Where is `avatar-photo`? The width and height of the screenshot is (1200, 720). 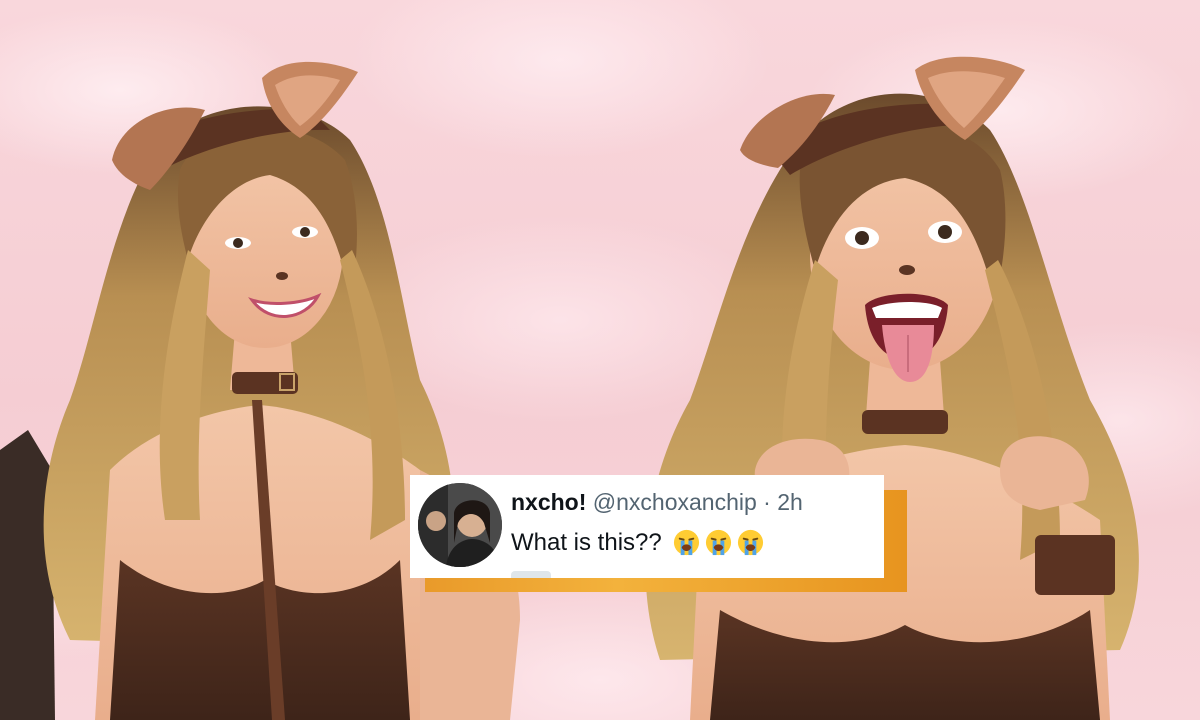
avatar-photo is located at coordinates (460, 525).